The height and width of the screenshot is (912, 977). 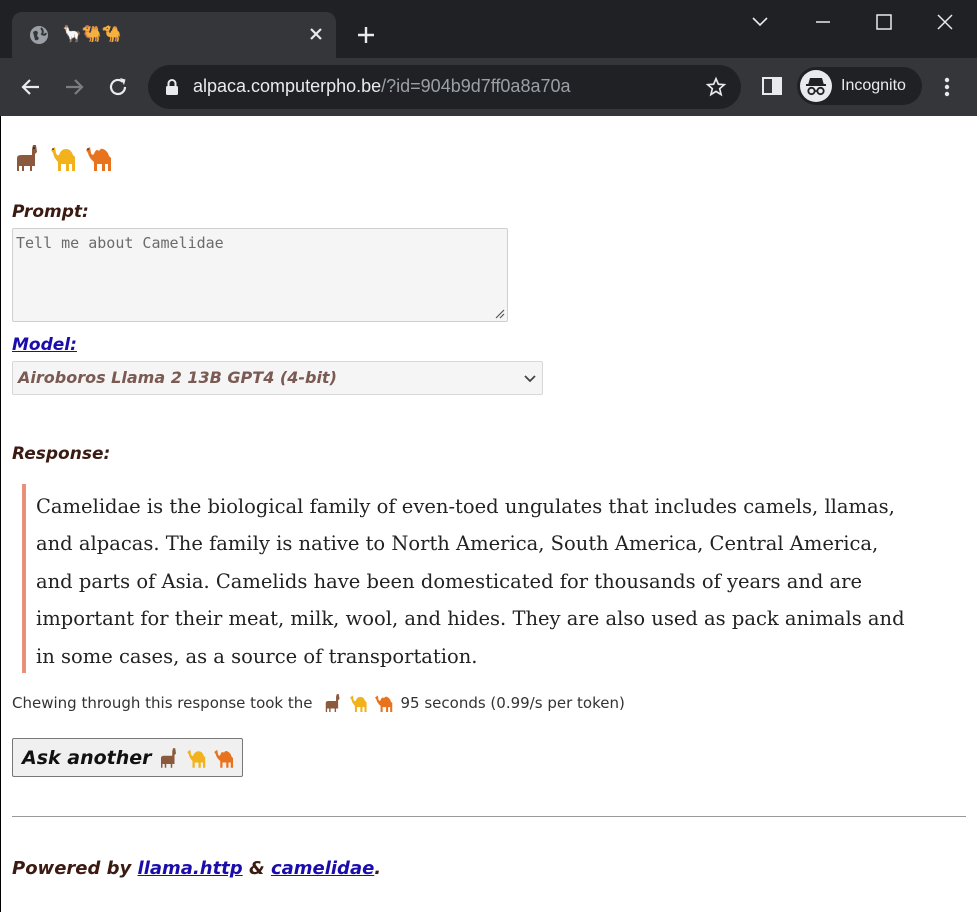 I want to click on footer-amp: &, so click(x=256, y=868).